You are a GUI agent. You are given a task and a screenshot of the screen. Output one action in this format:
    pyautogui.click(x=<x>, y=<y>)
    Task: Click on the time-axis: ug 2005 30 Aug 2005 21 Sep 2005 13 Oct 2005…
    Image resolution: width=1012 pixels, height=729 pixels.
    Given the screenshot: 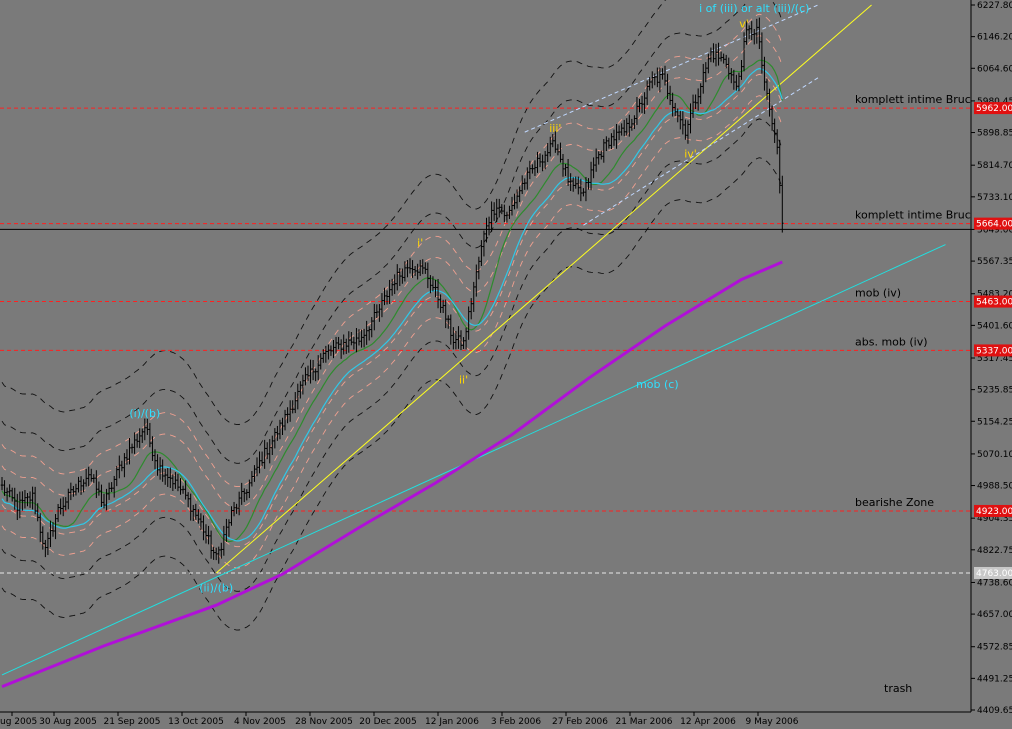 What is the action you would take?
    pyautogui.click(x=485, y=719)
    